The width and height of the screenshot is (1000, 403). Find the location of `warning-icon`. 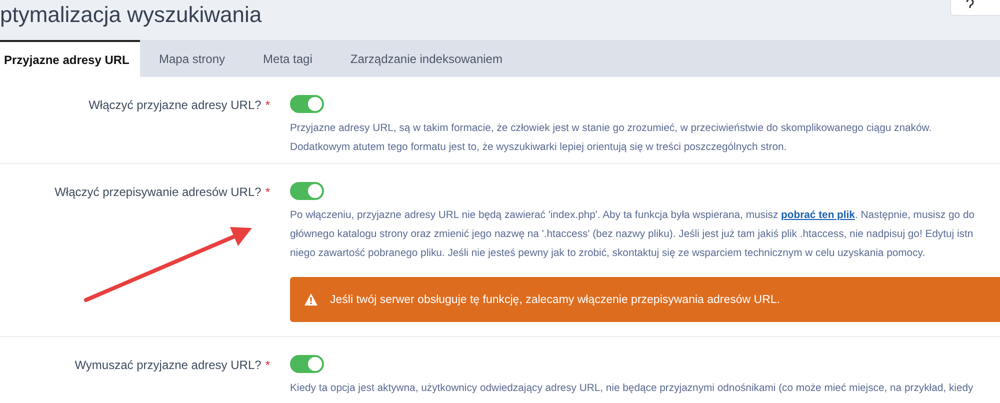

warning-icon is located at coordinates (311, 299).